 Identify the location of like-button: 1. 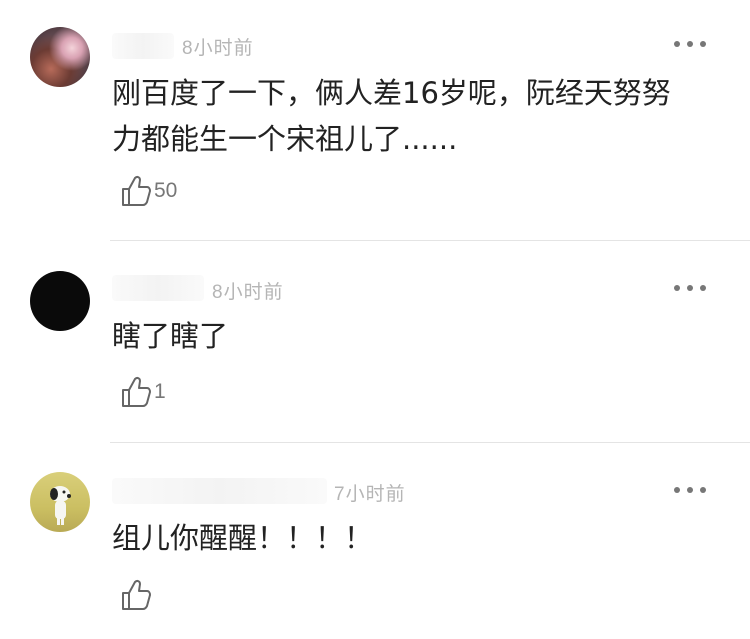
(143, 392).